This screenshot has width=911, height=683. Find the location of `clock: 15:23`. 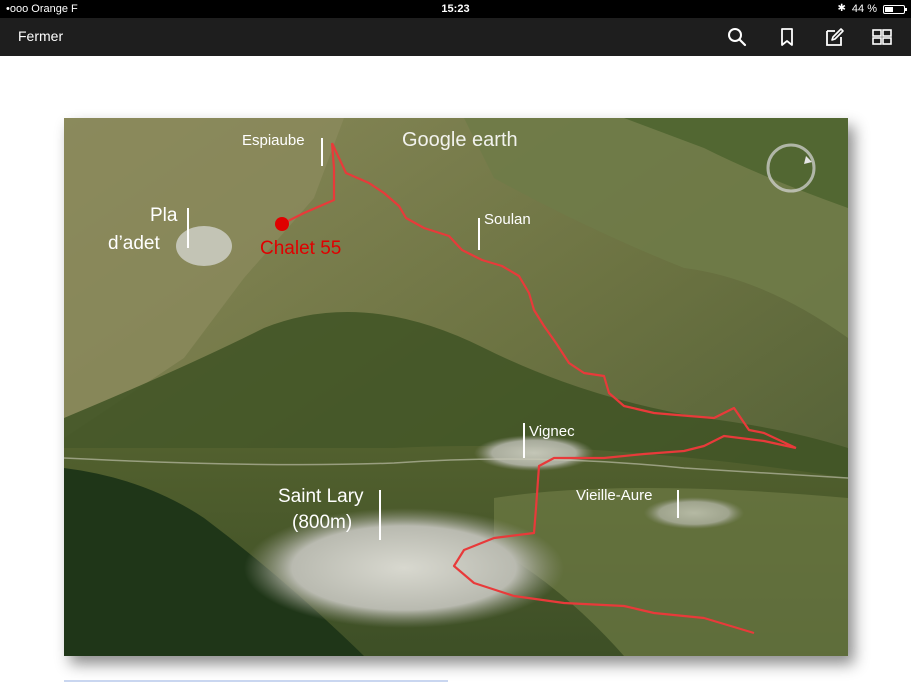

clock: 15:23 is located at coordinates (455, 9).